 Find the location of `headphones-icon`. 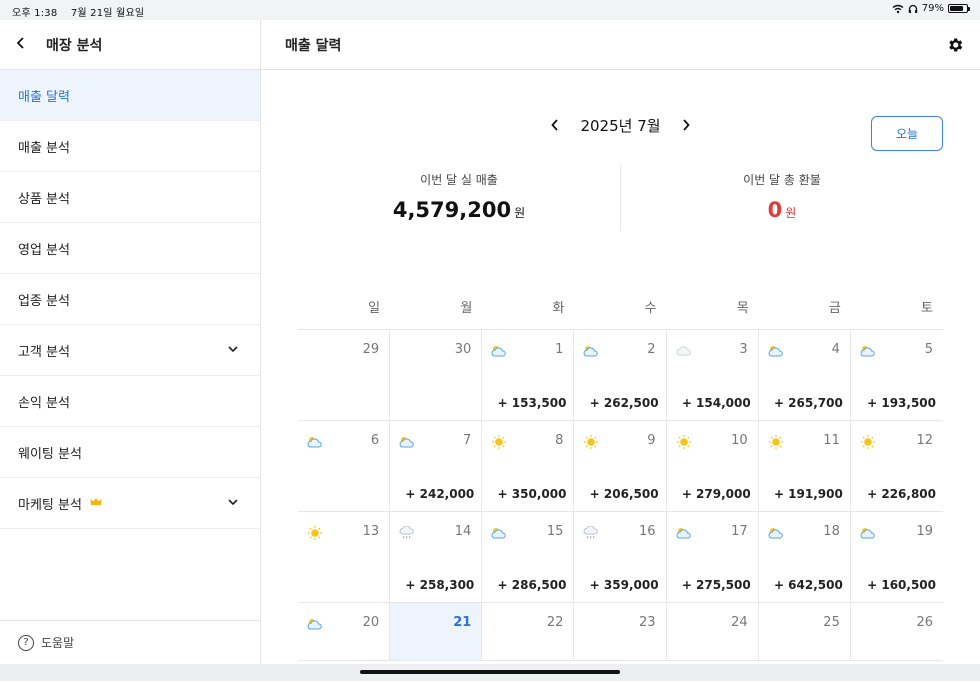

headphones-icon is located at coordinates (912, 8).